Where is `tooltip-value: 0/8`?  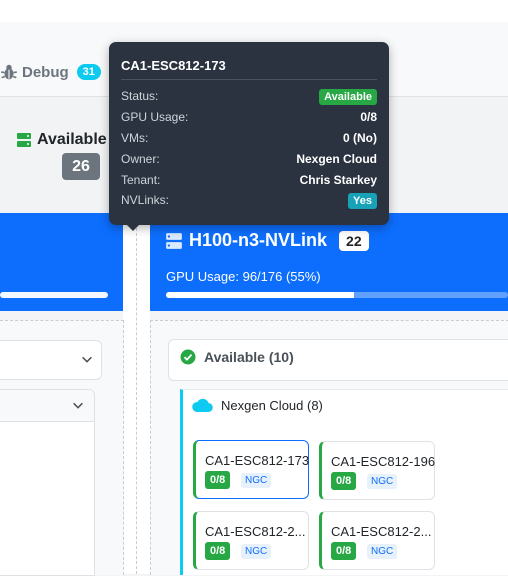 tooltip-value: 0/8 is located at coordinates (368, 117).